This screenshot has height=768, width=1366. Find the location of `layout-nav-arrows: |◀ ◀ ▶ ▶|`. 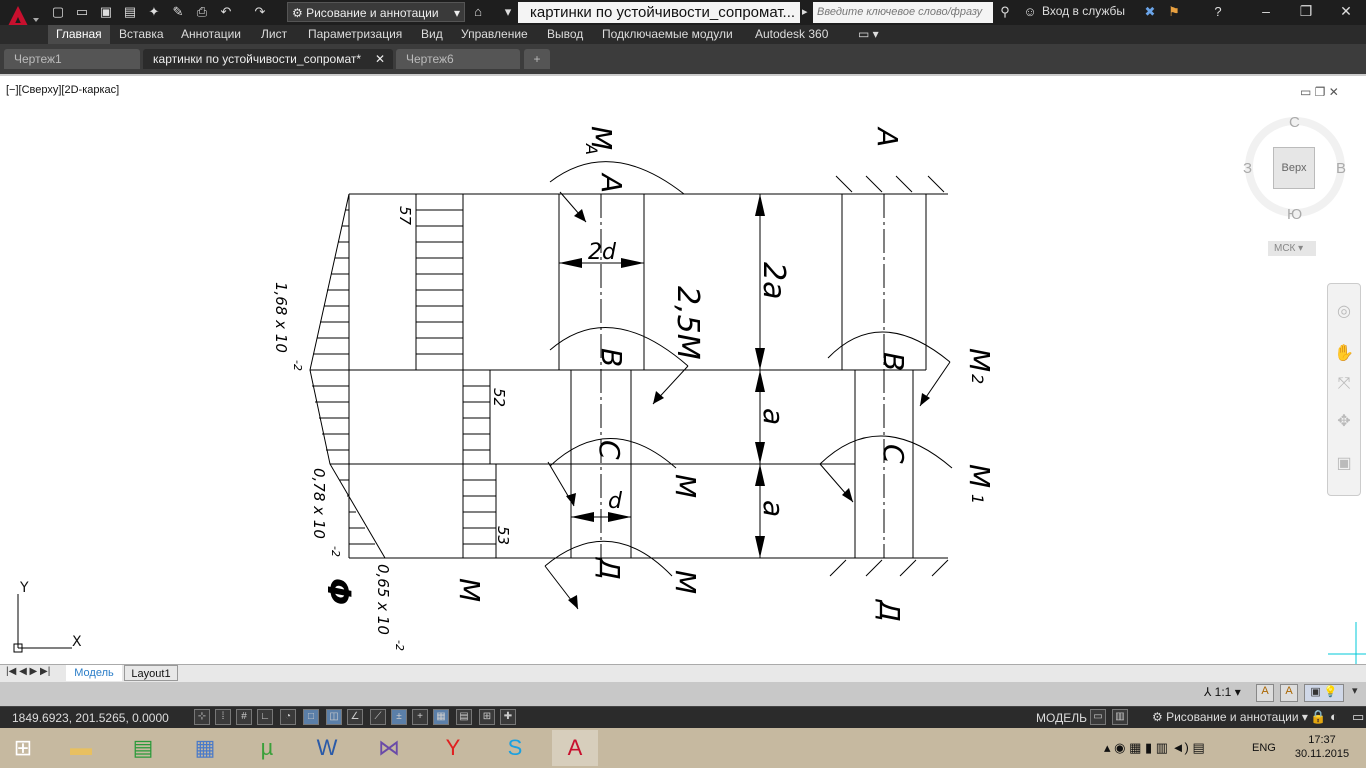

layout-nav-arrows: |◀ ◀ ▶ ▶| is located at coordinates (28, 671).